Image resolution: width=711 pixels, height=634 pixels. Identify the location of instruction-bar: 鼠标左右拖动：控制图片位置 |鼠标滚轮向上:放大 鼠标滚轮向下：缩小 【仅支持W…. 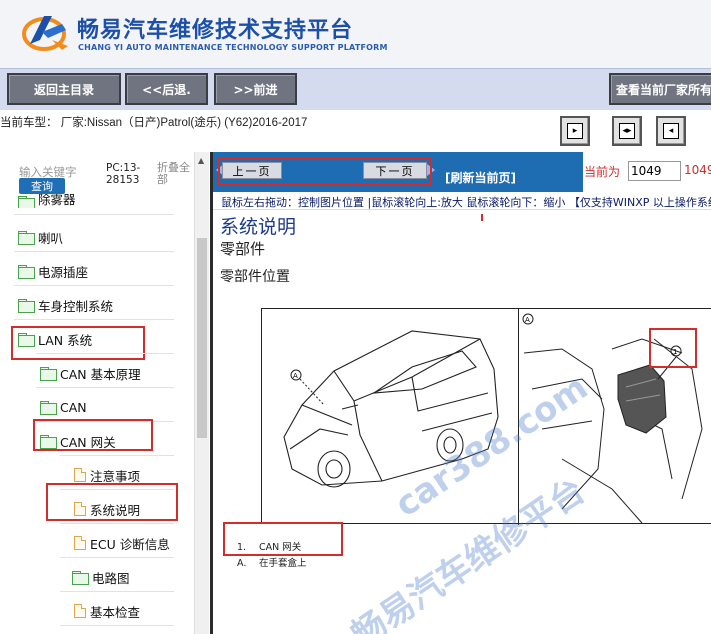
(462, 201).